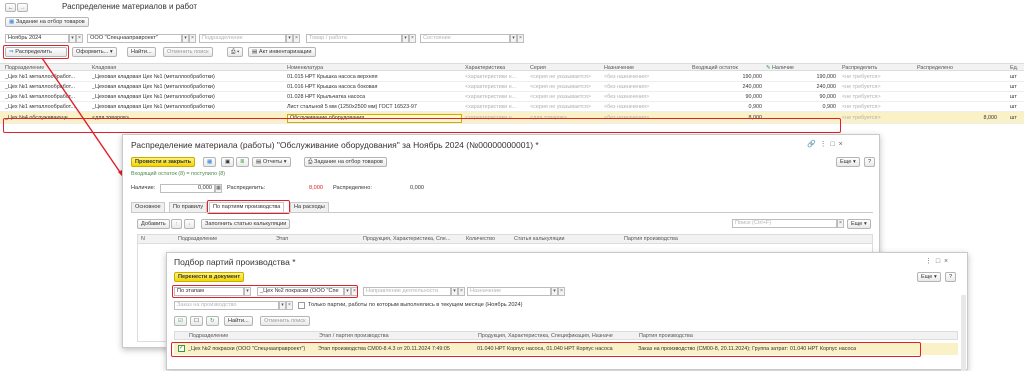 This screenshot has height=371, width=1024. I want to click on incoming-note: Входящий остаток (8) = поступило (8), so click(178, 174).